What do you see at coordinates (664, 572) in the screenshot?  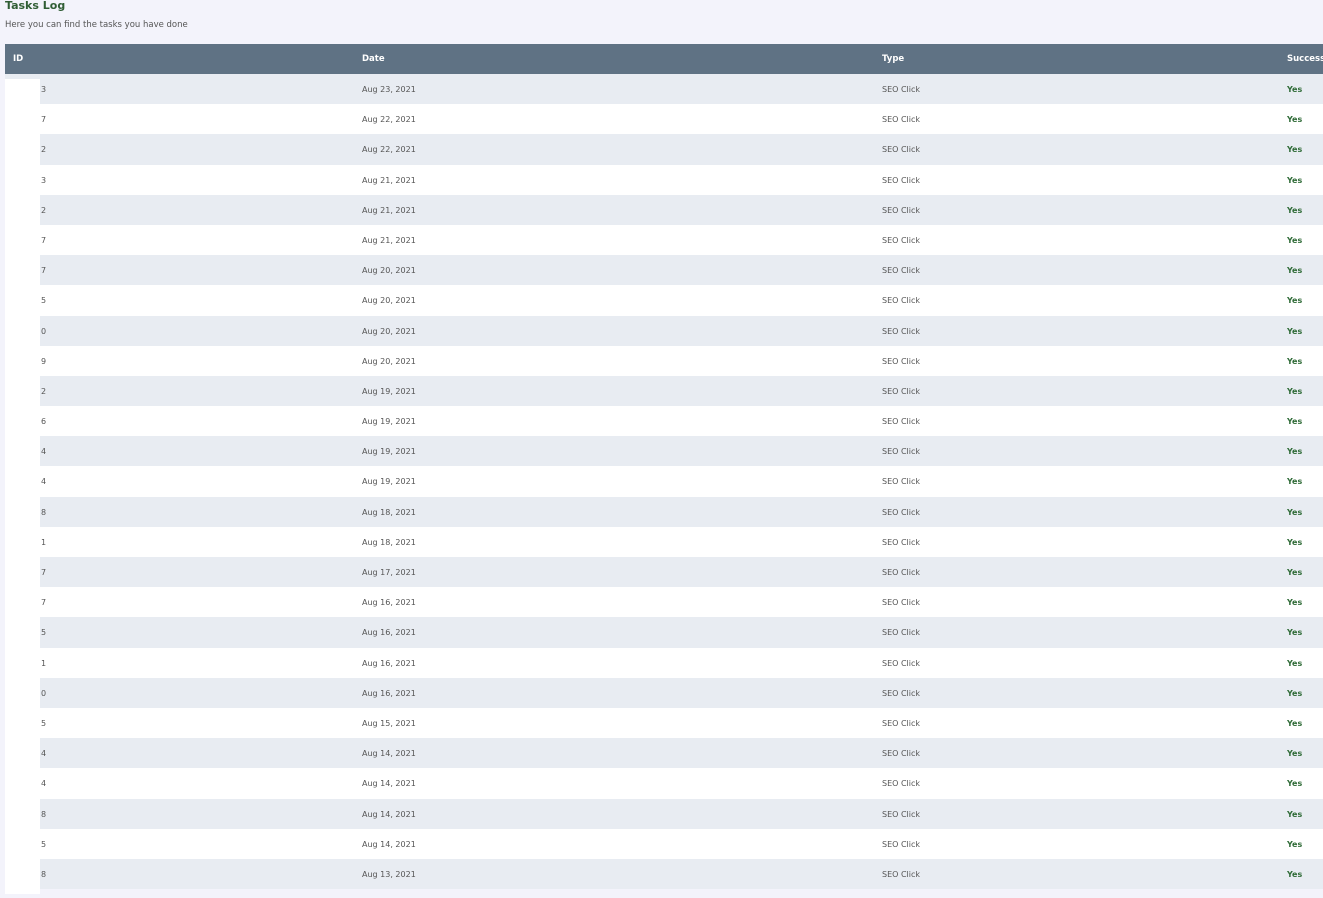 I see `table-row: 7 Aug 17, 2021 SEO Click Yes` at bounding box center [664, 572].